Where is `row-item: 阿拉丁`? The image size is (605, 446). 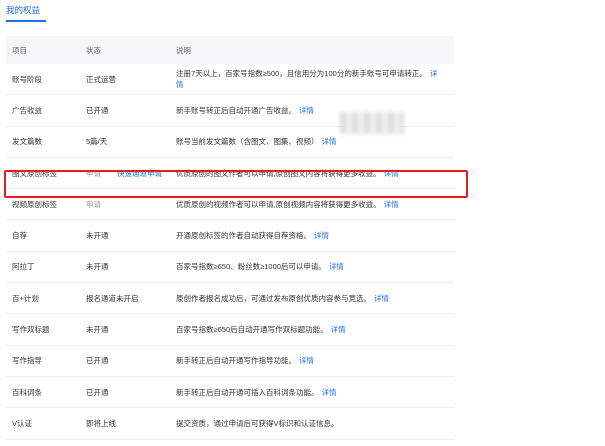 row-item: 阿拉丁 is located at coordinates (23, 267).